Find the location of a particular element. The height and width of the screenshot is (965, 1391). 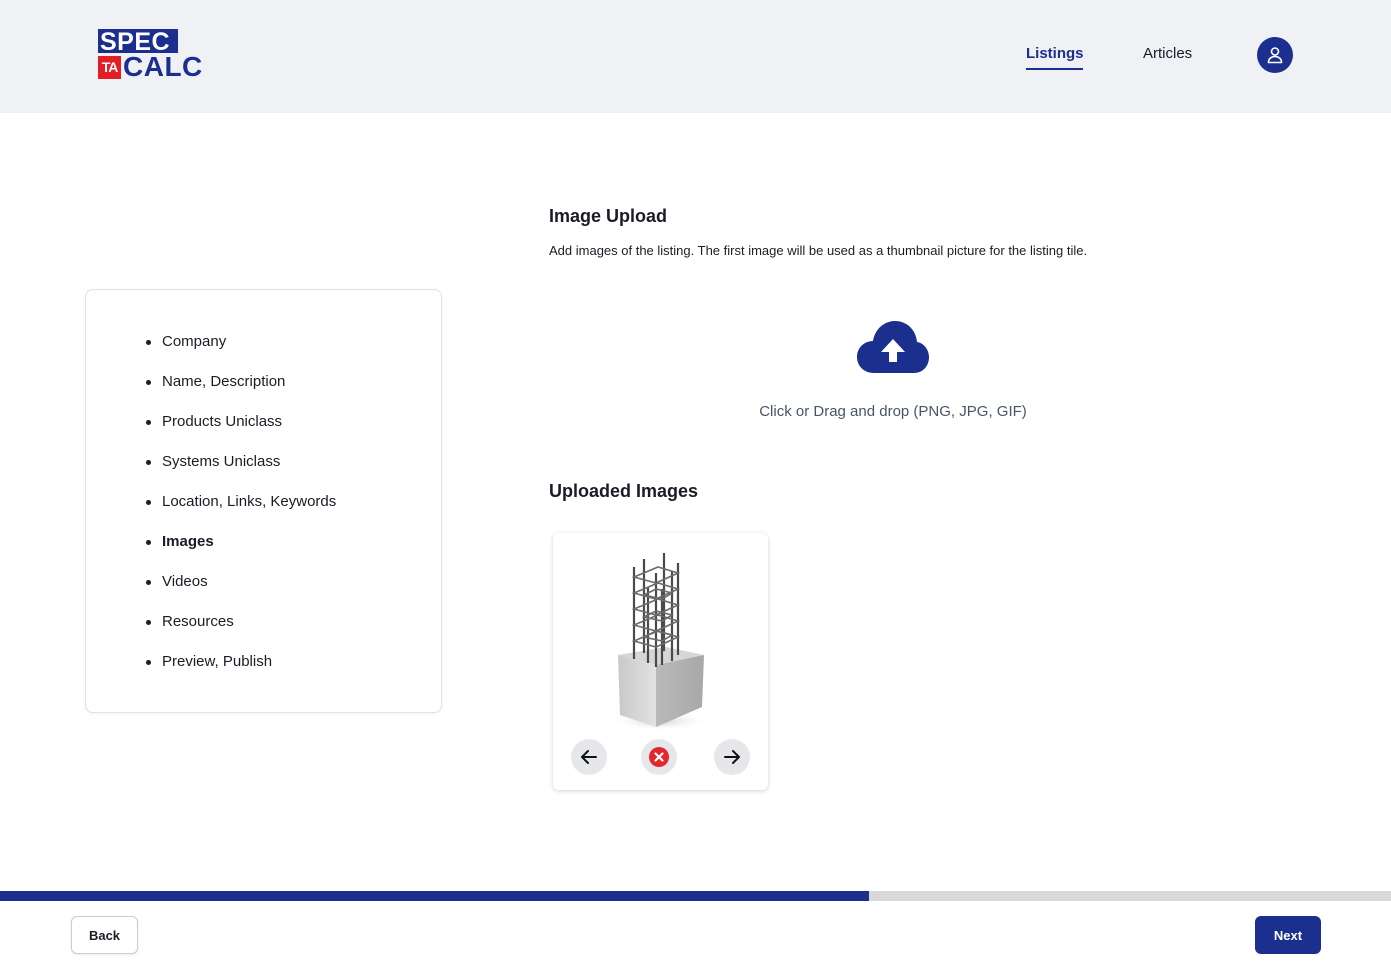

dropzone-instructions: Click or Drag and drop (PNG, JPG, GIF) is located at coordinates (893, 411).